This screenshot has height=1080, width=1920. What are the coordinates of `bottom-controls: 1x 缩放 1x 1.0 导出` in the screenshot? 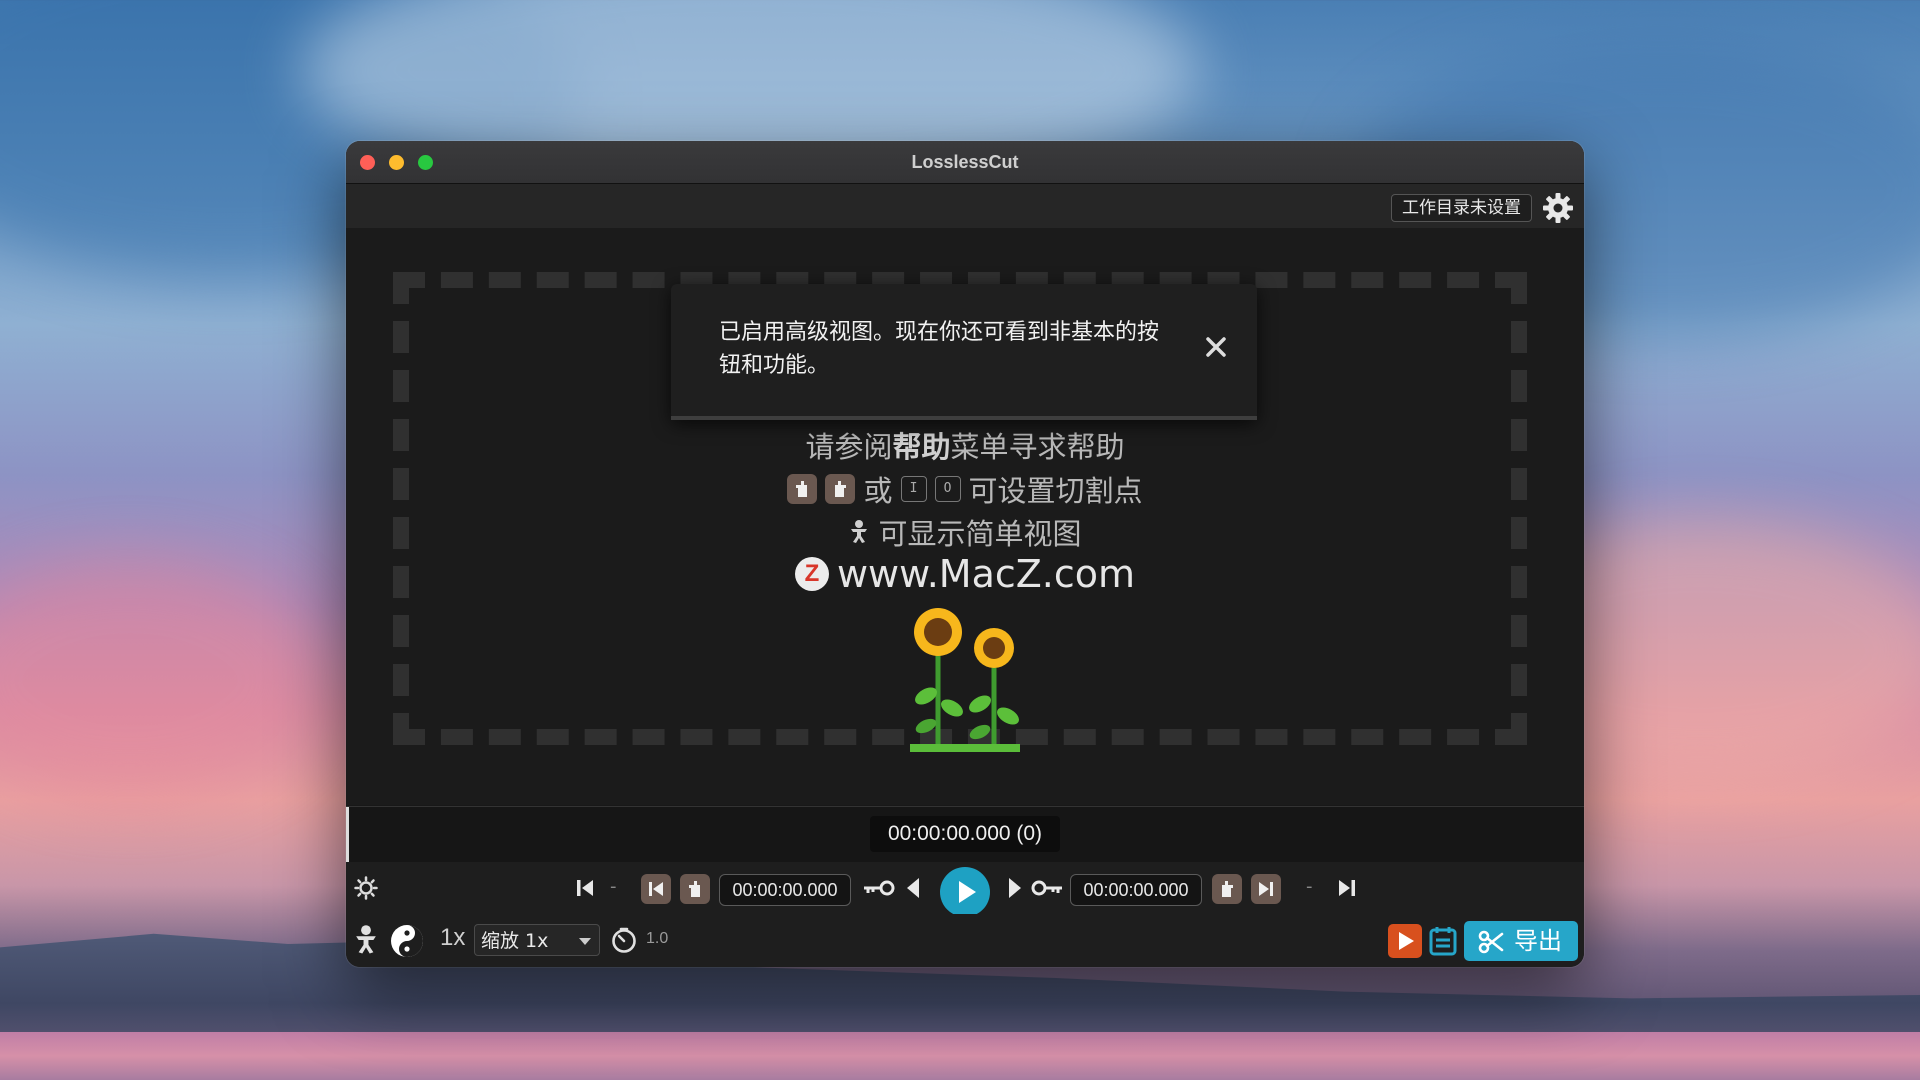 It's located at (965, 940).